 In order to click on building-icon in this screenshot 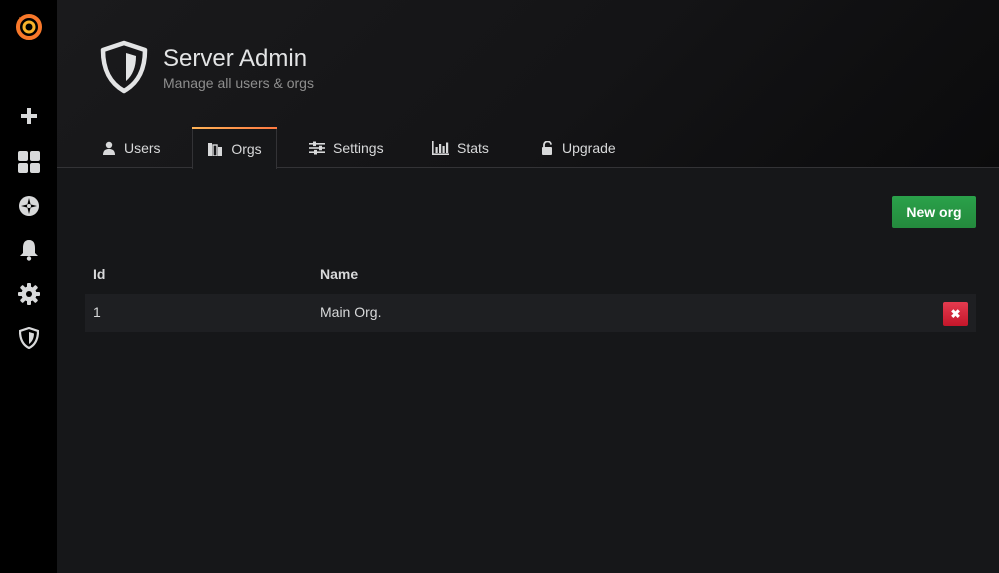, I will do `click(215, 149)`.